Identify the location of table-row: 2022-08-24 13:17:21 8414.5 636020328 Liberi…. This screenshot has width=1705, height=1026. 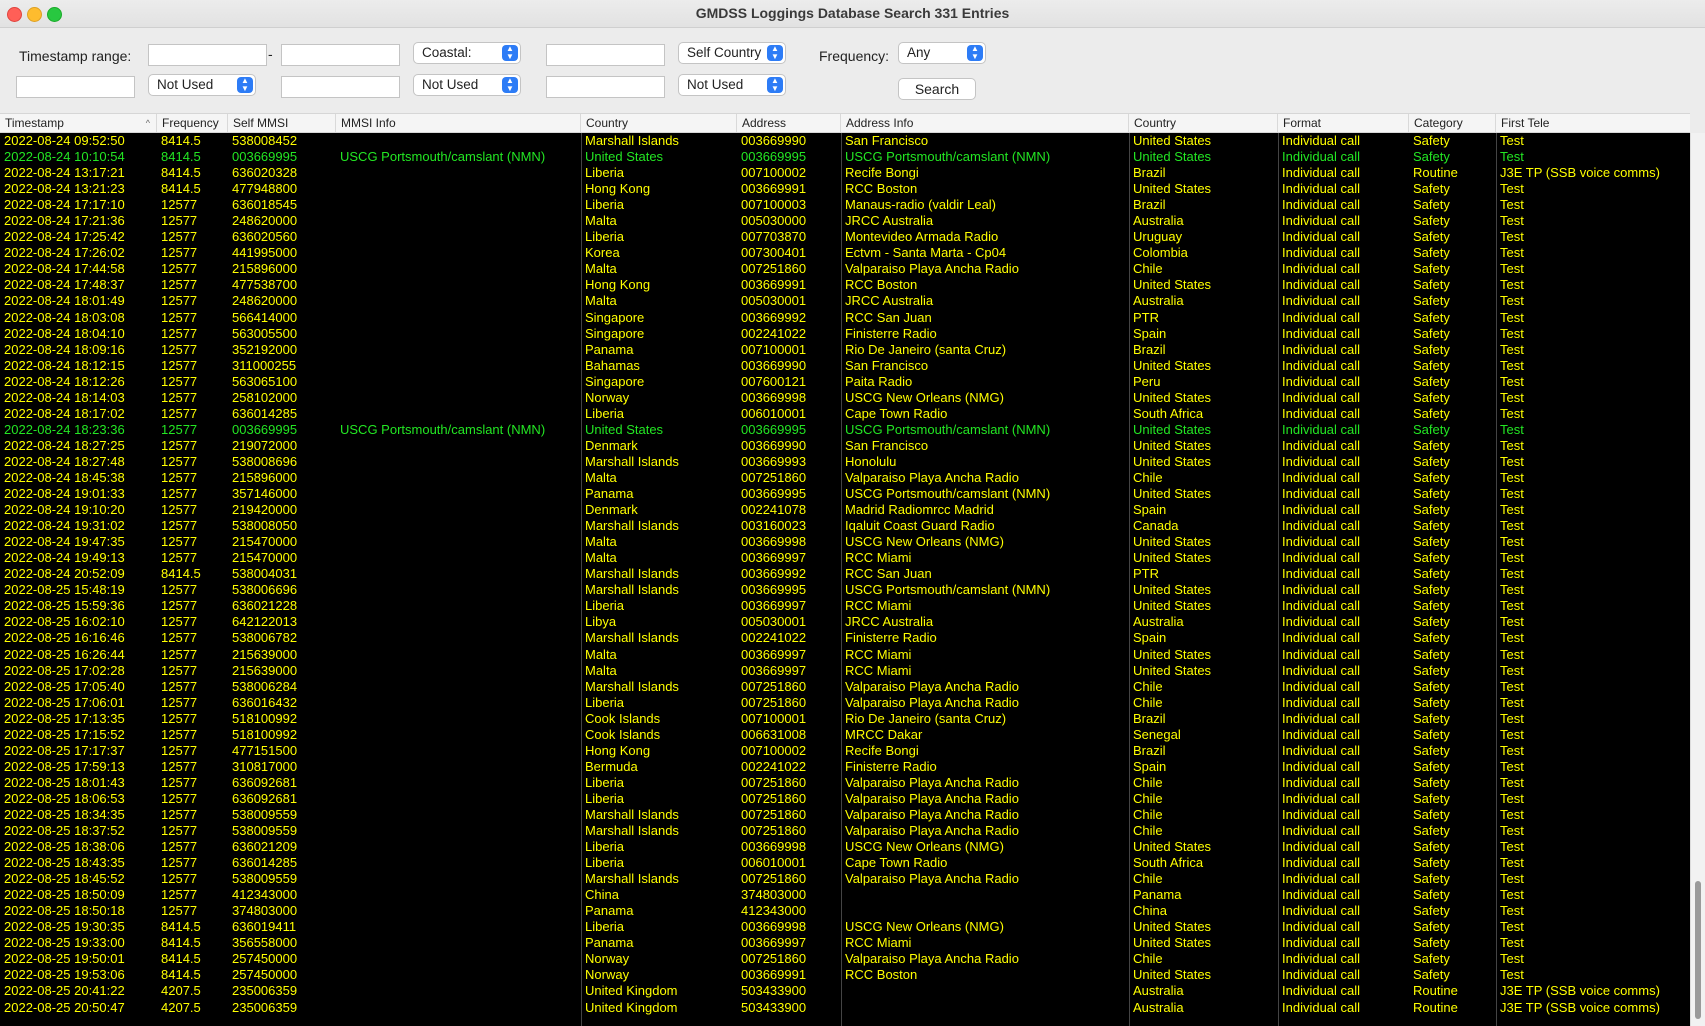
(845, 173).